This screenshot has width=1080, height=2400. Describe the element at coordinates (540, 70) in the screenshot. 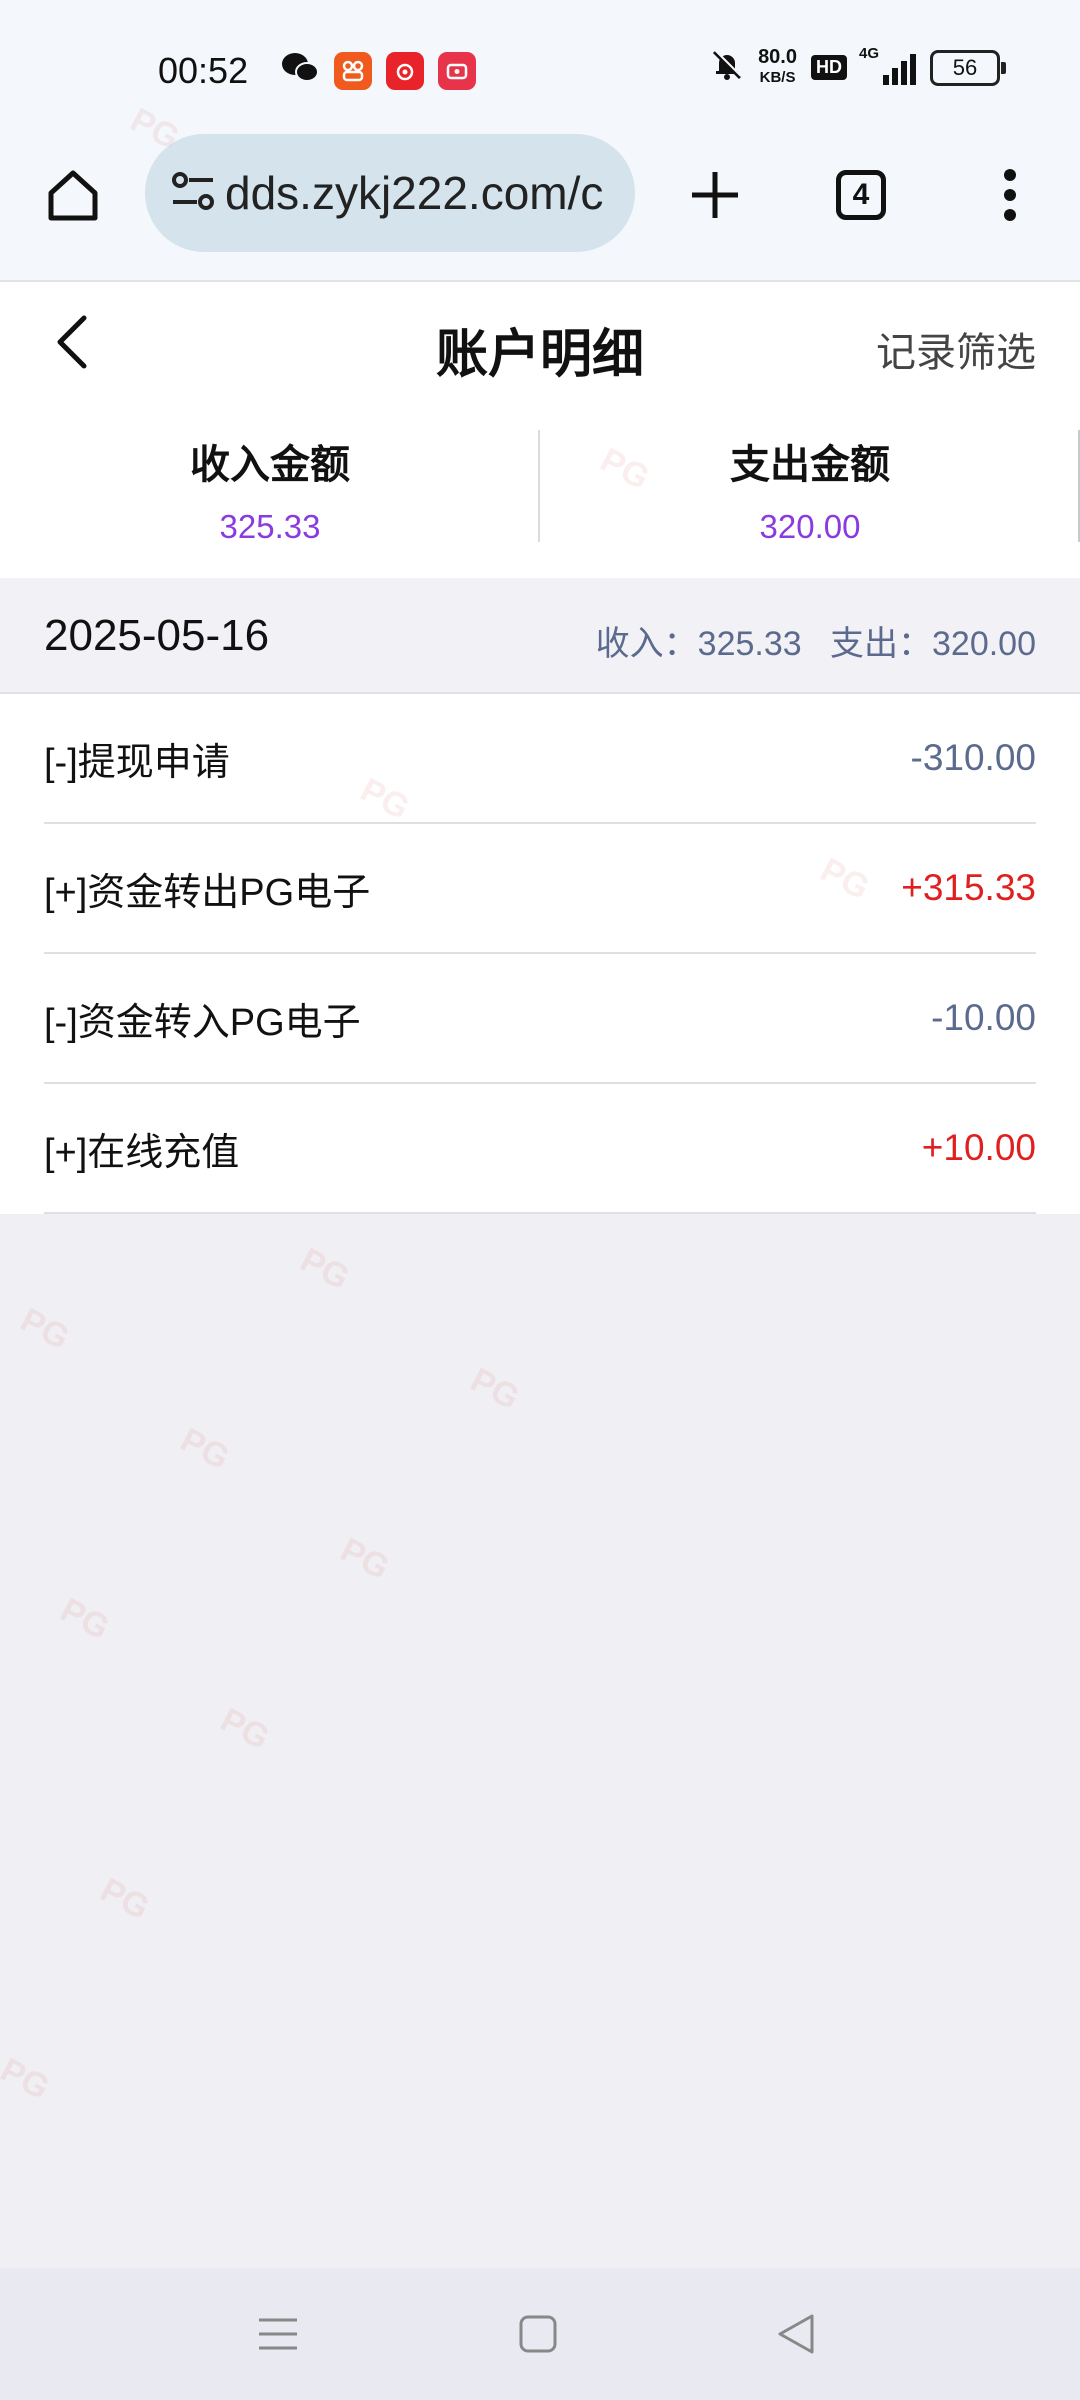

I see `status-bar: 00:52 80.0 KB/S HD 4G 56` at that location.